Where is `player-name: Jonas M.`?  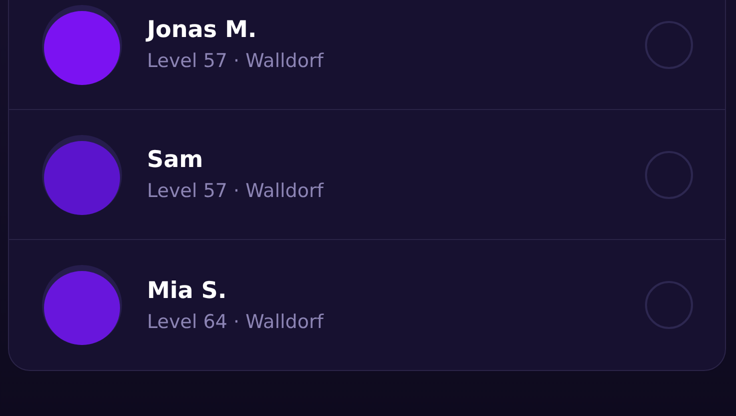
player-name: Jonas M. is located at coordinates (202, 30).